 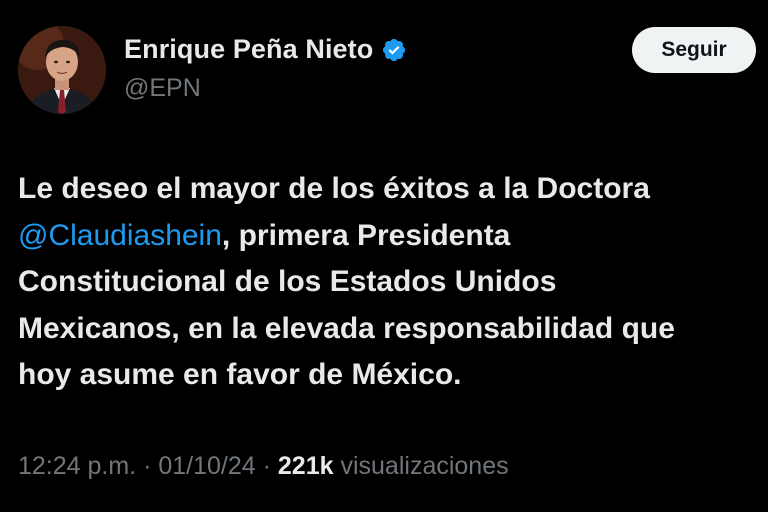 I want to click on author-name-row: Enrique Peña Nieto, so click(x=265, y=49).